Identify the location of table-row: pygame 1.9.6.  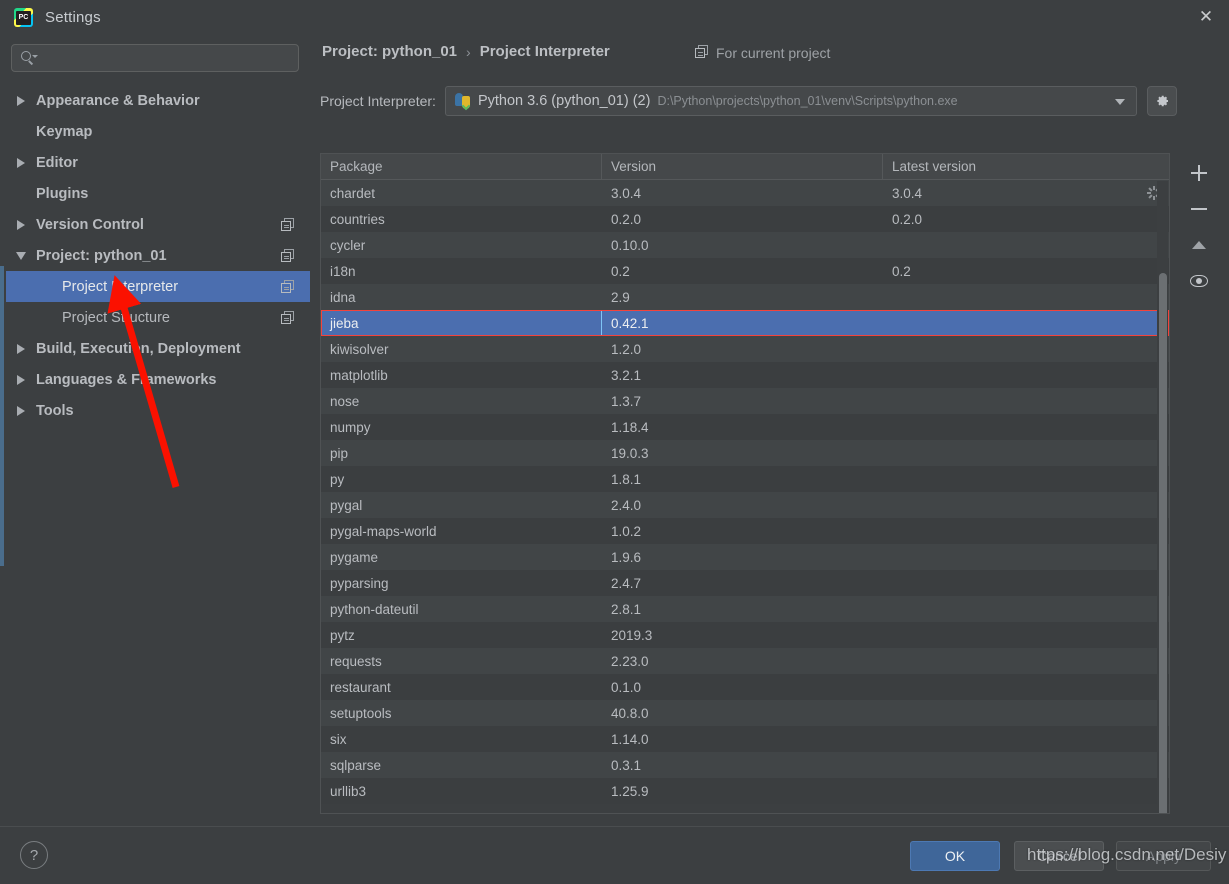
(745, 557).